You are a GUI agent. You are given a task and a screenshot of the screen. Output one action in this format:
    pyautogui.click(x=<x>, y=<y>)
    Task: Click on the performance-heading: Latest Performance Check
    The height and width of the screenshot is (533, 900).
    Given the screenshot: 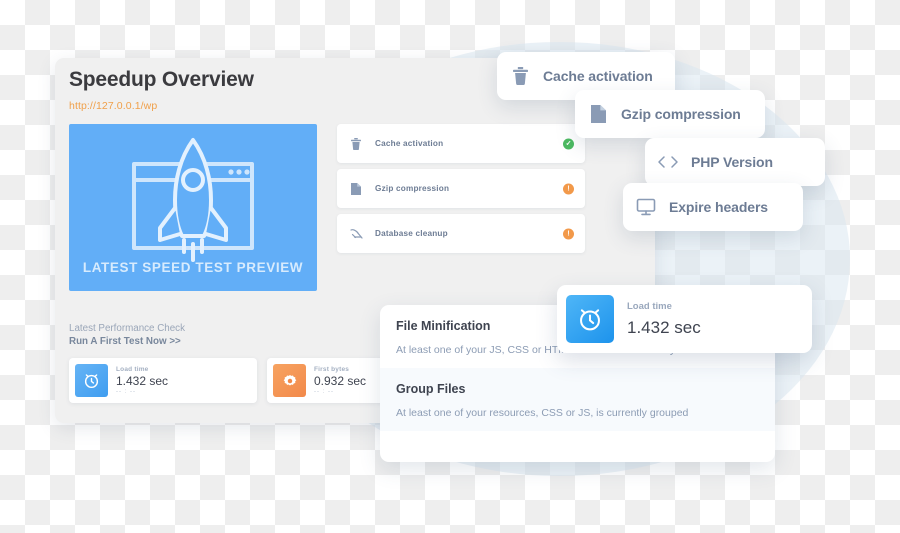 What is the action you would take?
    pyautogui.click(x=127, y=328)
    